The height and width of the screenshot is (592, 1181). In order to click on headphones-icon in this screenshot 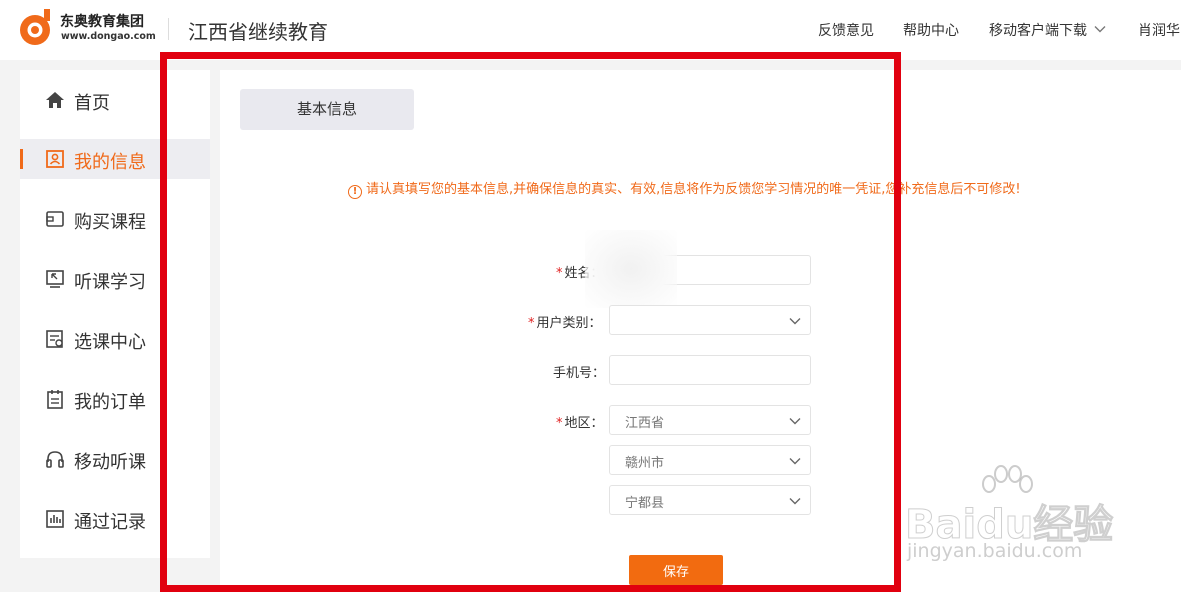, I will do `click(55, 459)`.